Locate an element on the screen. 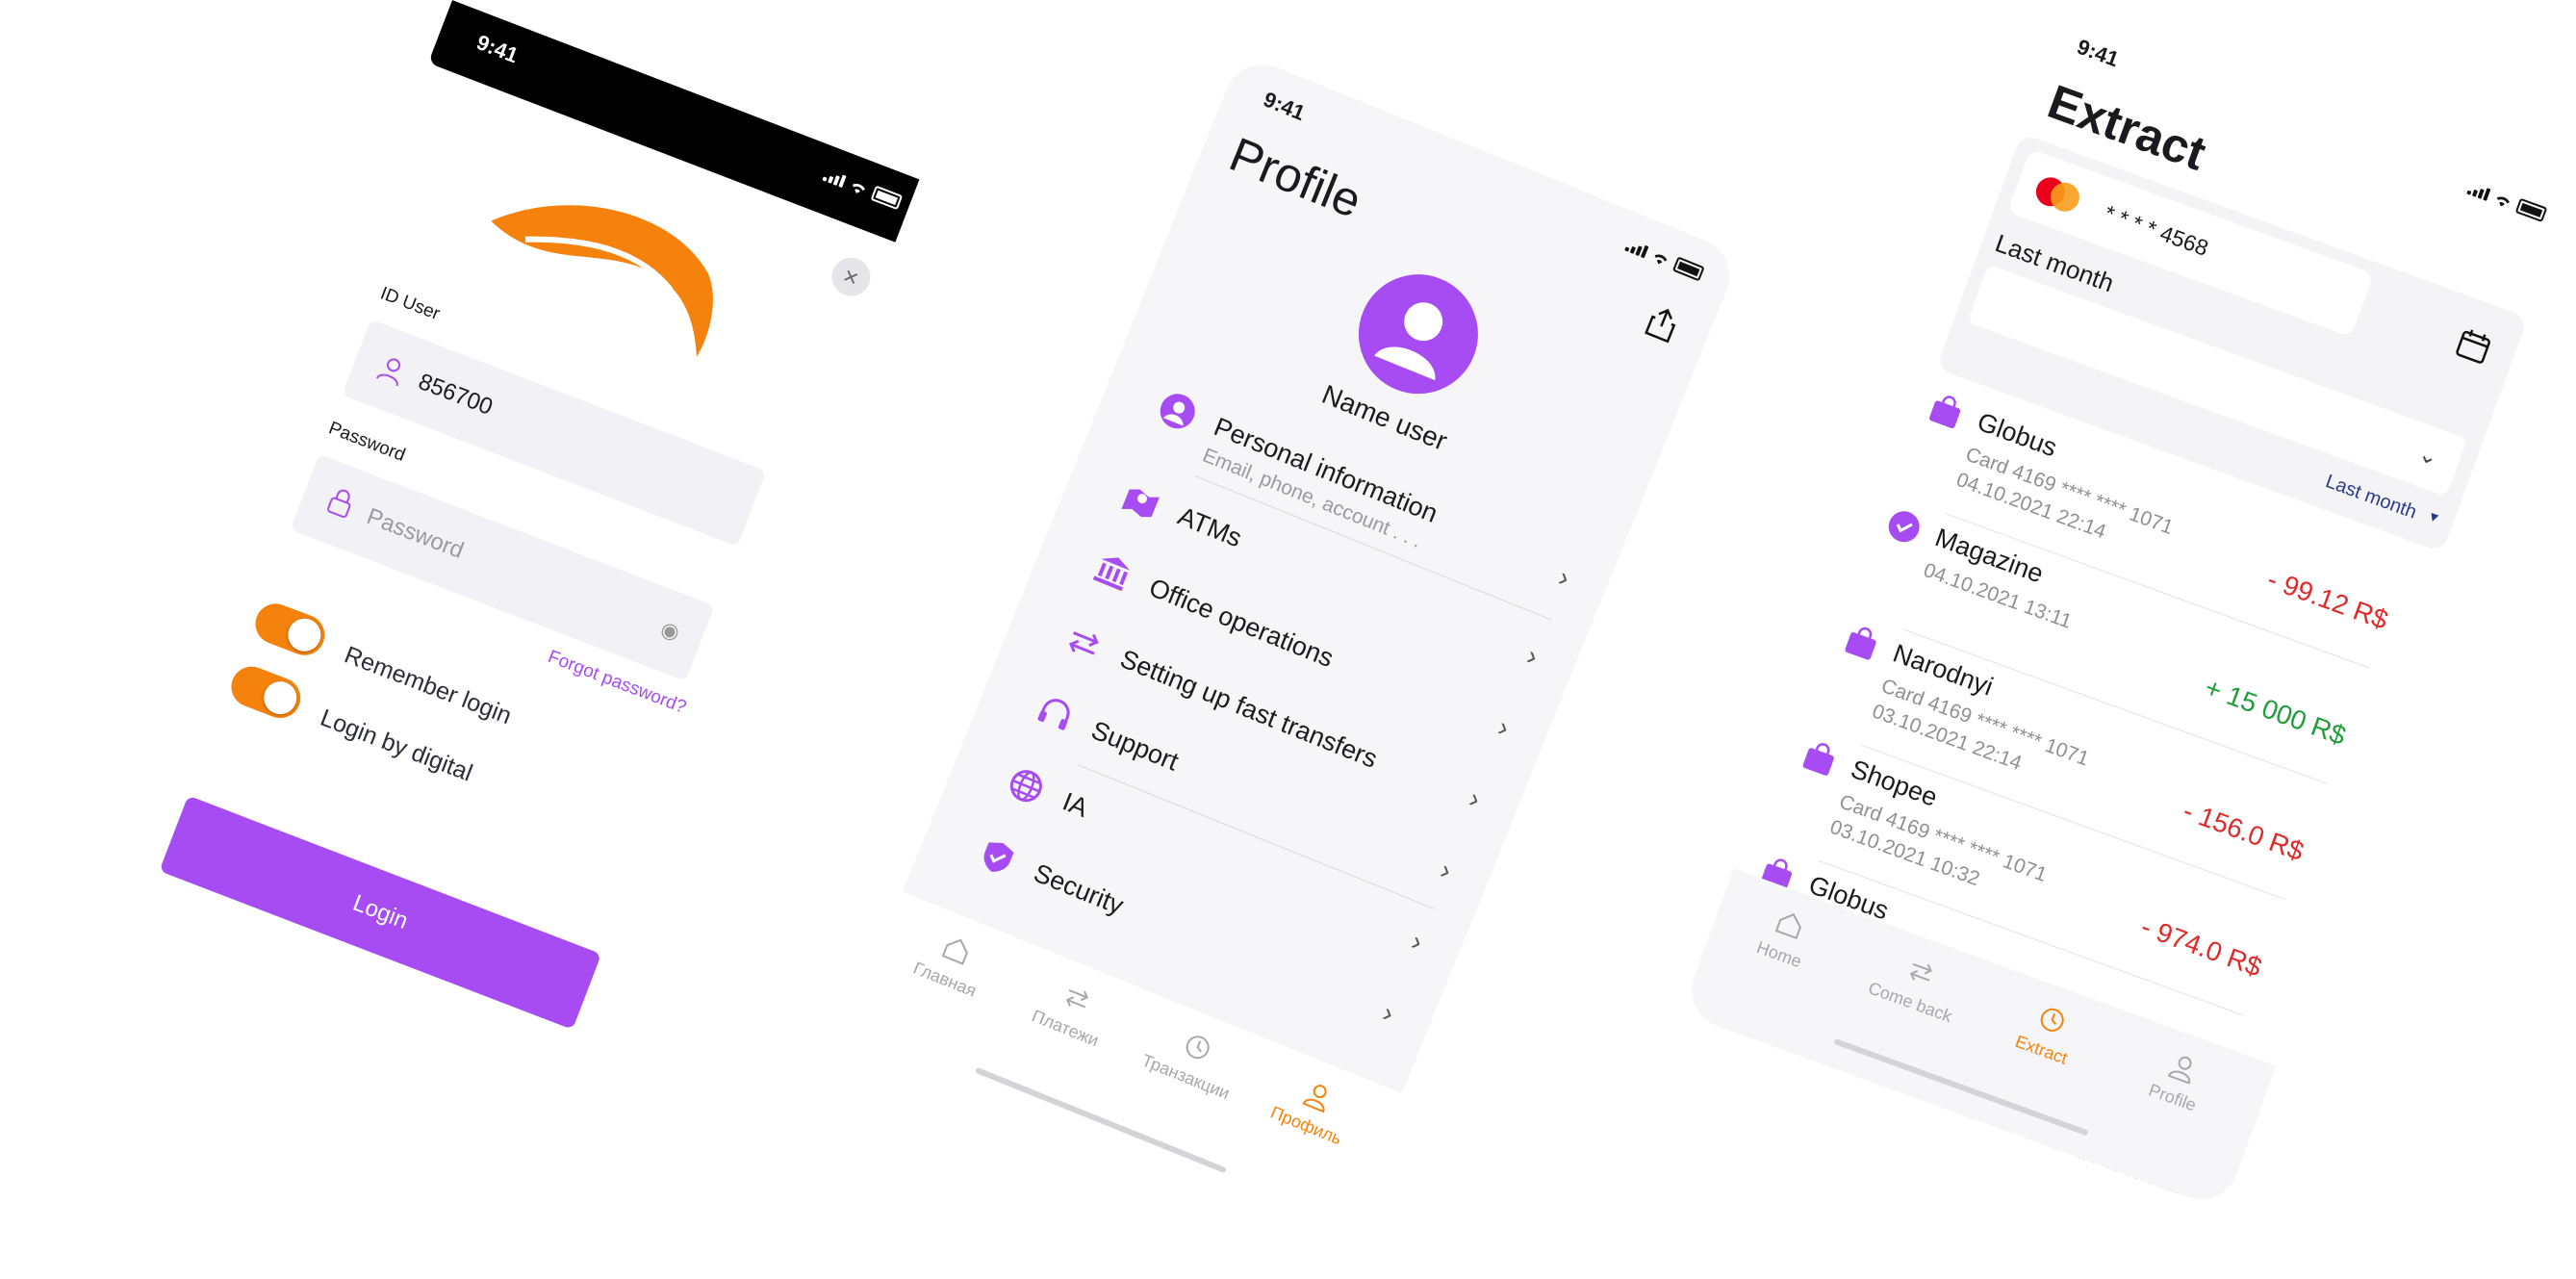  remember-label: Remember login is located at coordinates (428, 685).